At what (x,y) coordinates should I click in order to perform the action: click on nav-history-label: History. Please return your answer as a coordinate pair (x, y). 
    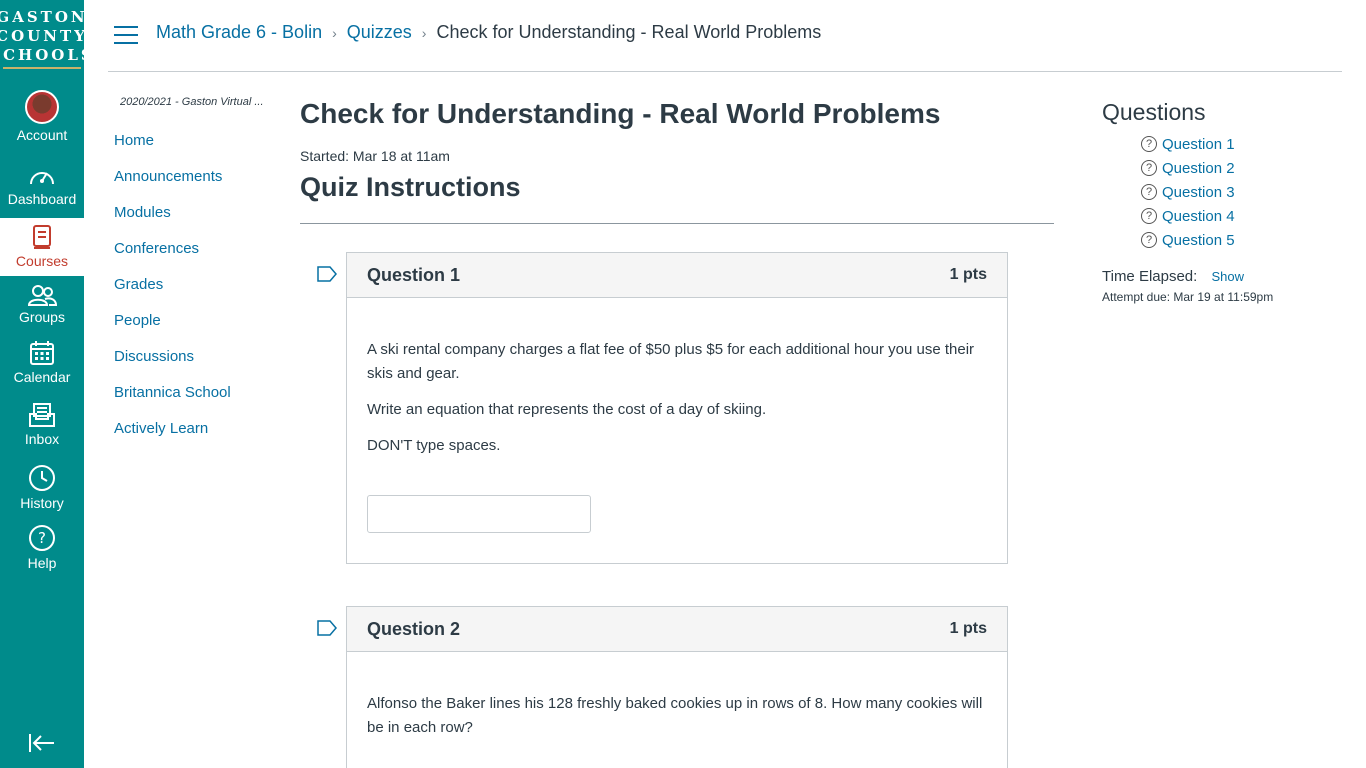
    Looking at the image, I should click on (42, 503).